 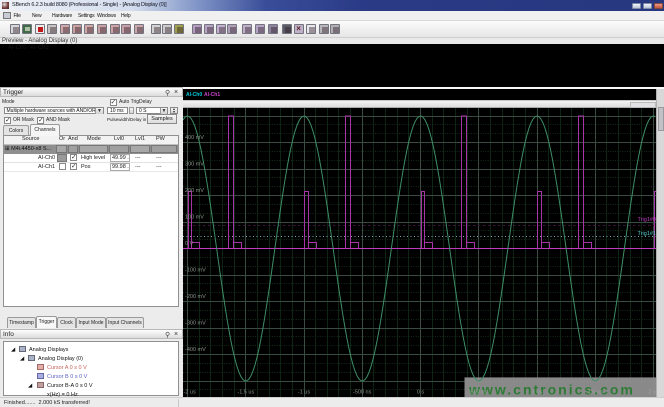 What do you see at coordinates (647, 234) in the screenshot?
I see `svg-text: Trig1#1` at bounding box center [647, 234].